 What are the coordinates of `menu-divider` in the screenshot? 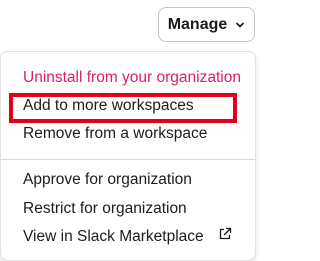 It's located at (128, 159).